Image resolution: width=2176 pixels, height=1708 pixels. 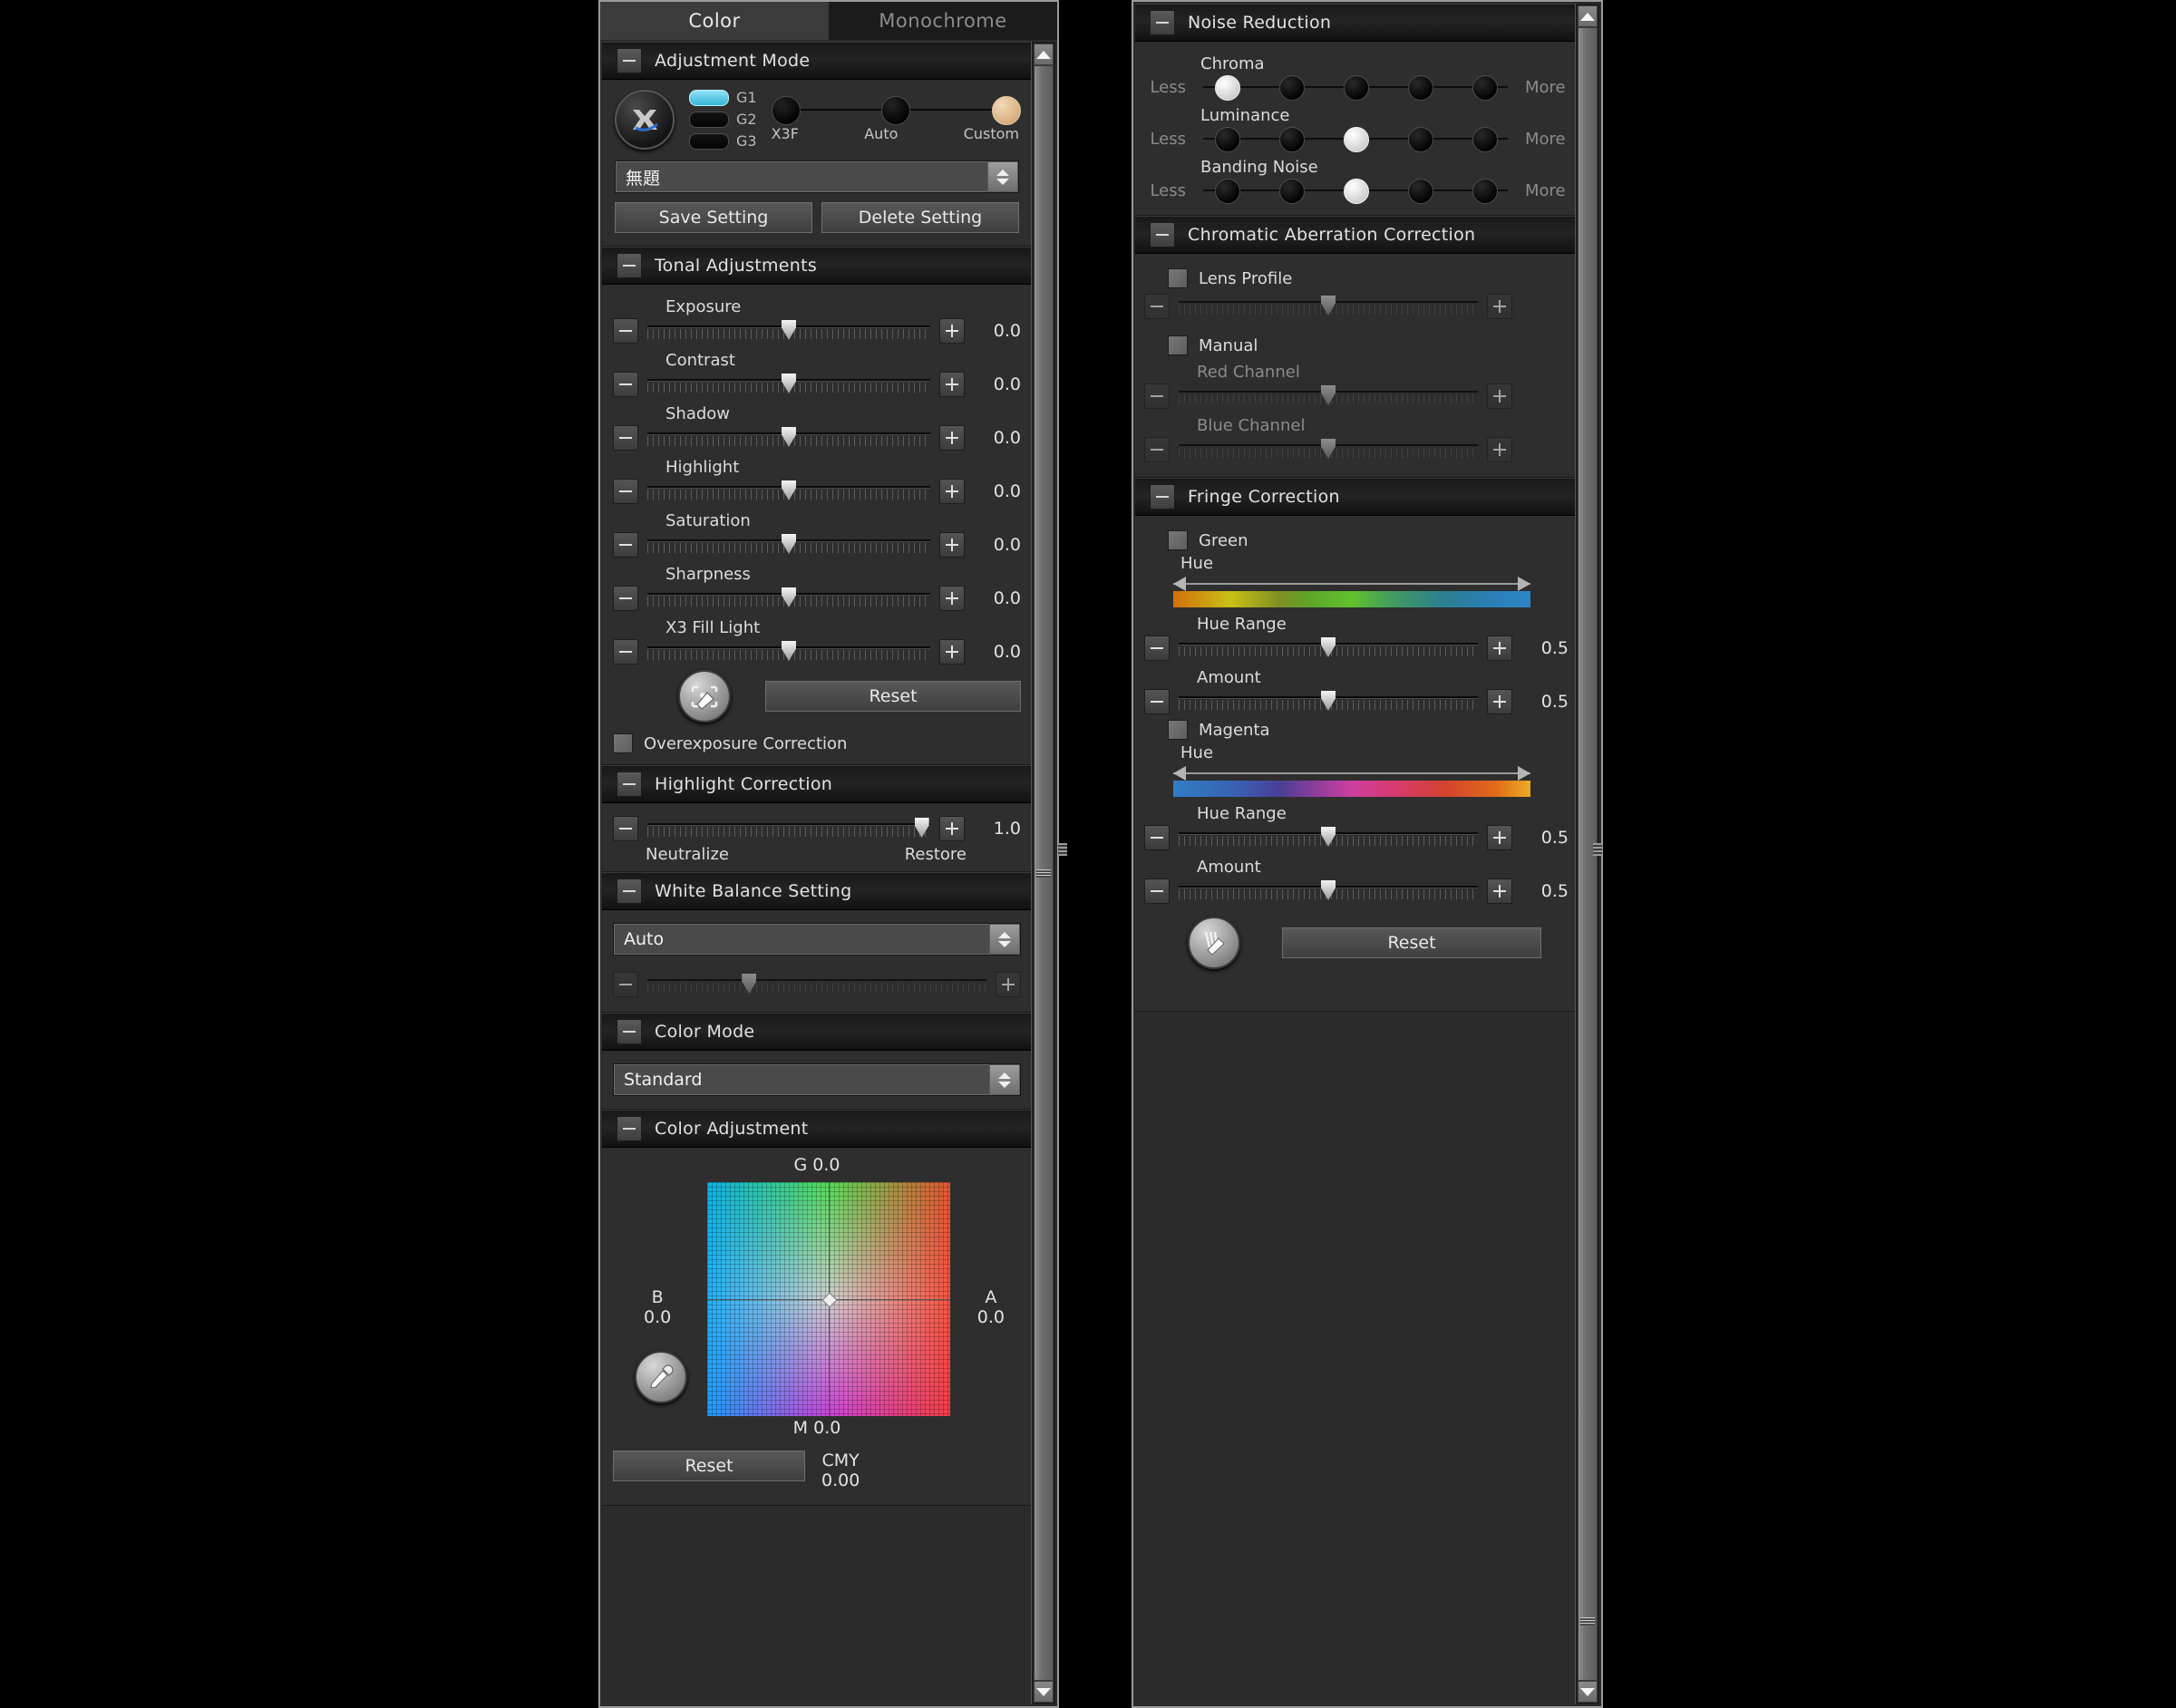 I want to click on ca-red-channel-minus-button, so click(x=1157, y=396).